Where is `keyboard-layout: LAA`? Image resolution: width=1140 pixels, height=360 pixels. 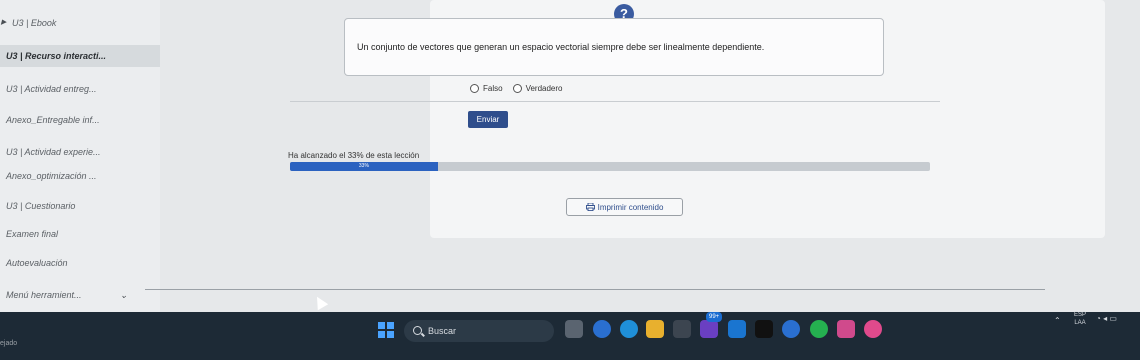 keyboard-layout: LAA is located at coordinates (1080, 323).